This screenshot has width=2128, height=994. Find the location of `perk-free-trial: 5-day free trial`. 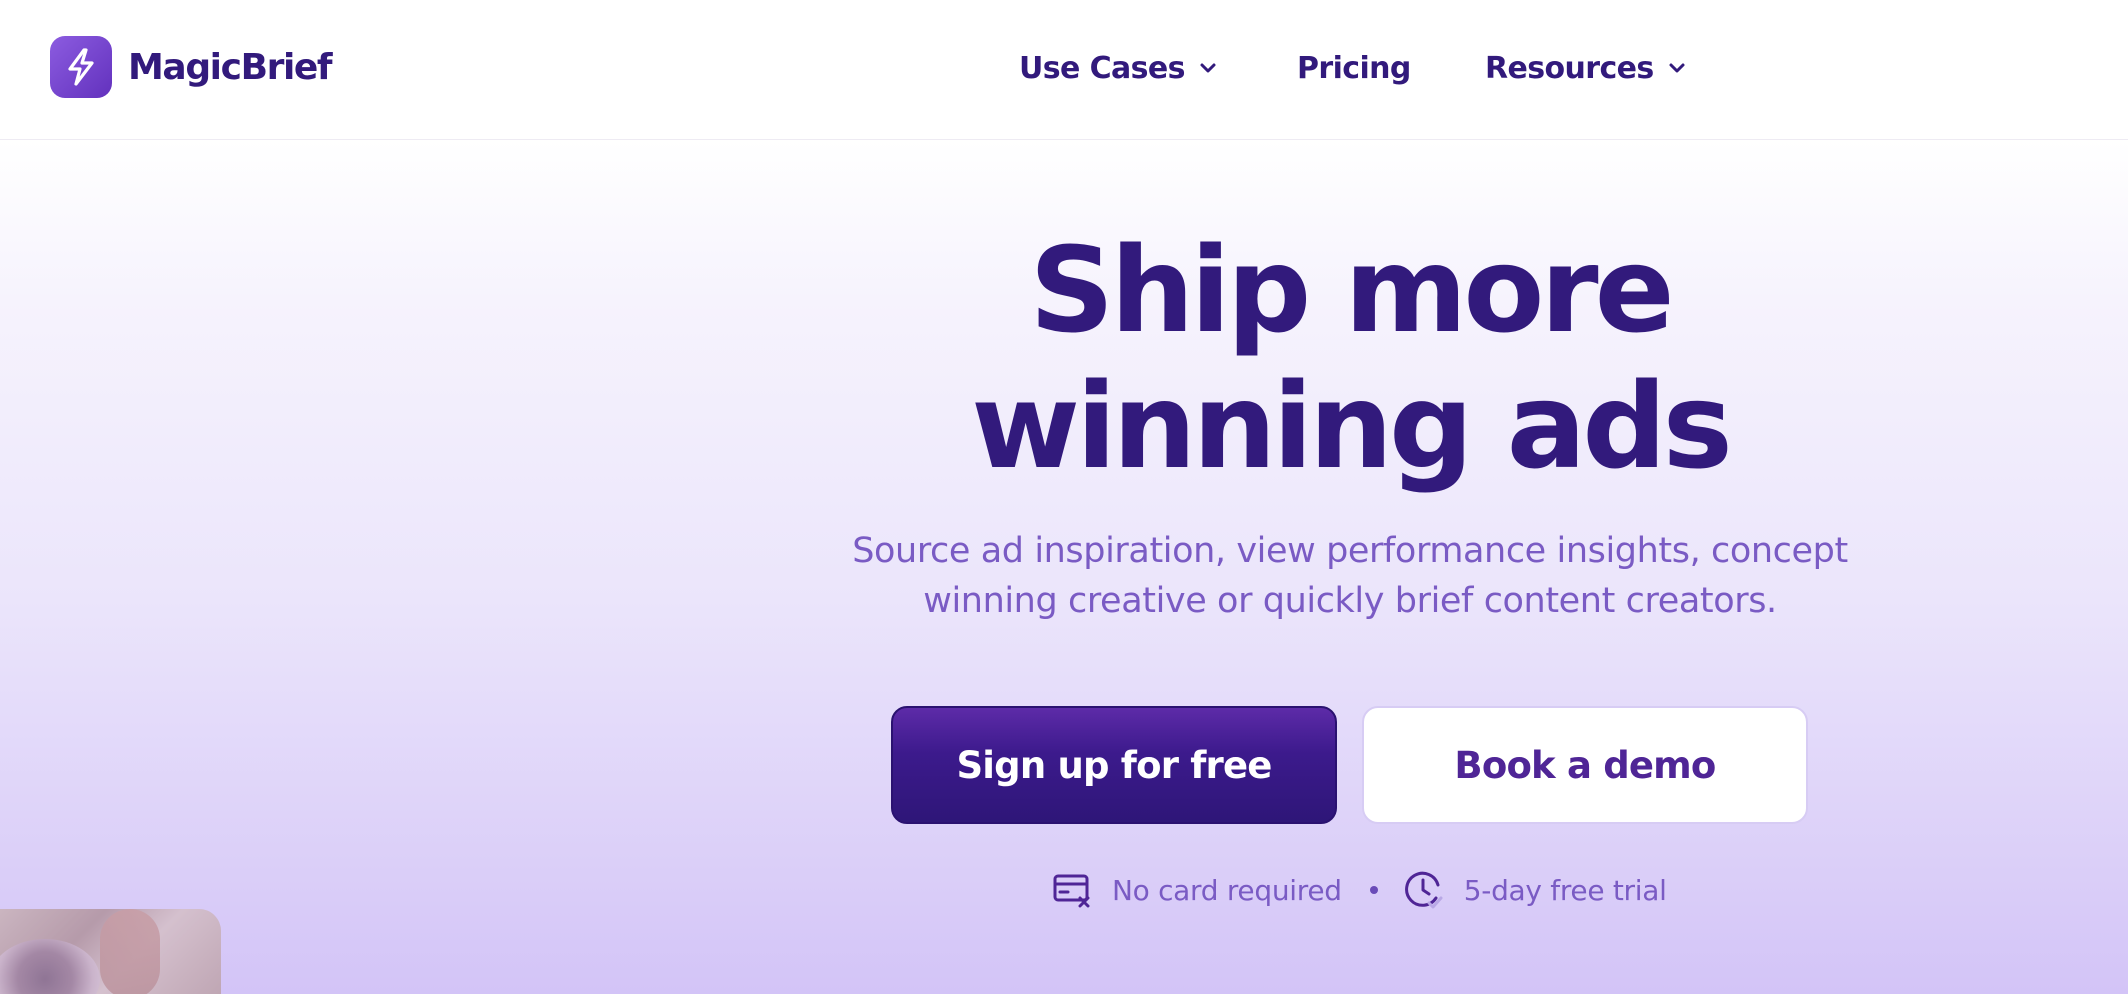

perk-free-trial: 5-day free trial is located at coordinates (1535, 890).